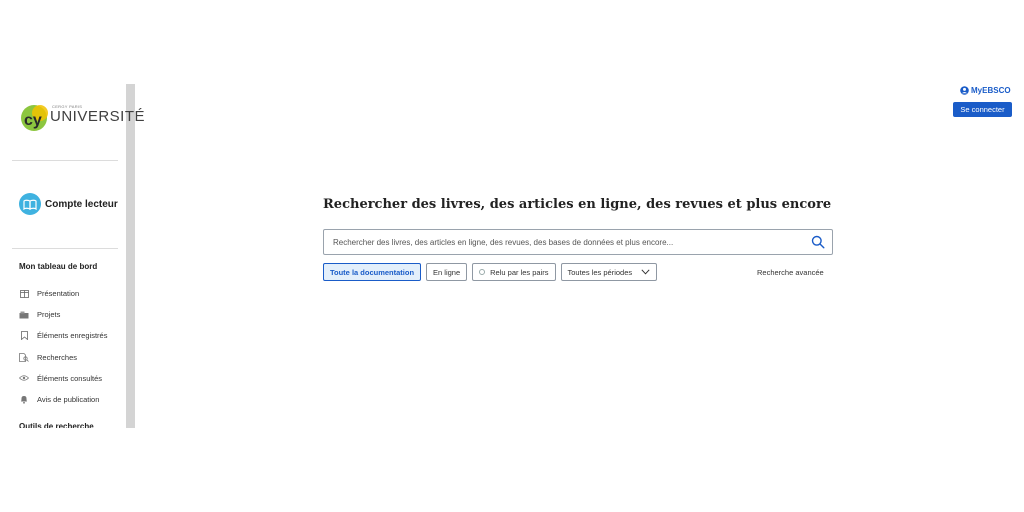 This screenshot has width=1024, height=512. Describe the element at coordinates (49, 315) in the screenshot. I see `sidebar-item-label: Projets` at that location.